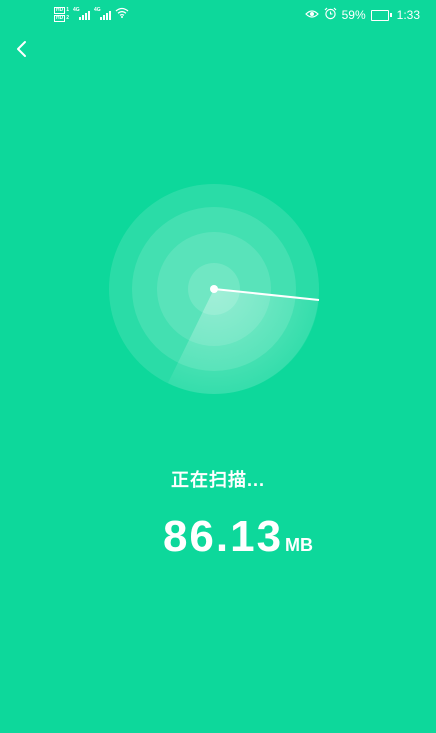 This screenshot has width=436, height=733. I want to click on wifi-icon, so click(122, 14).